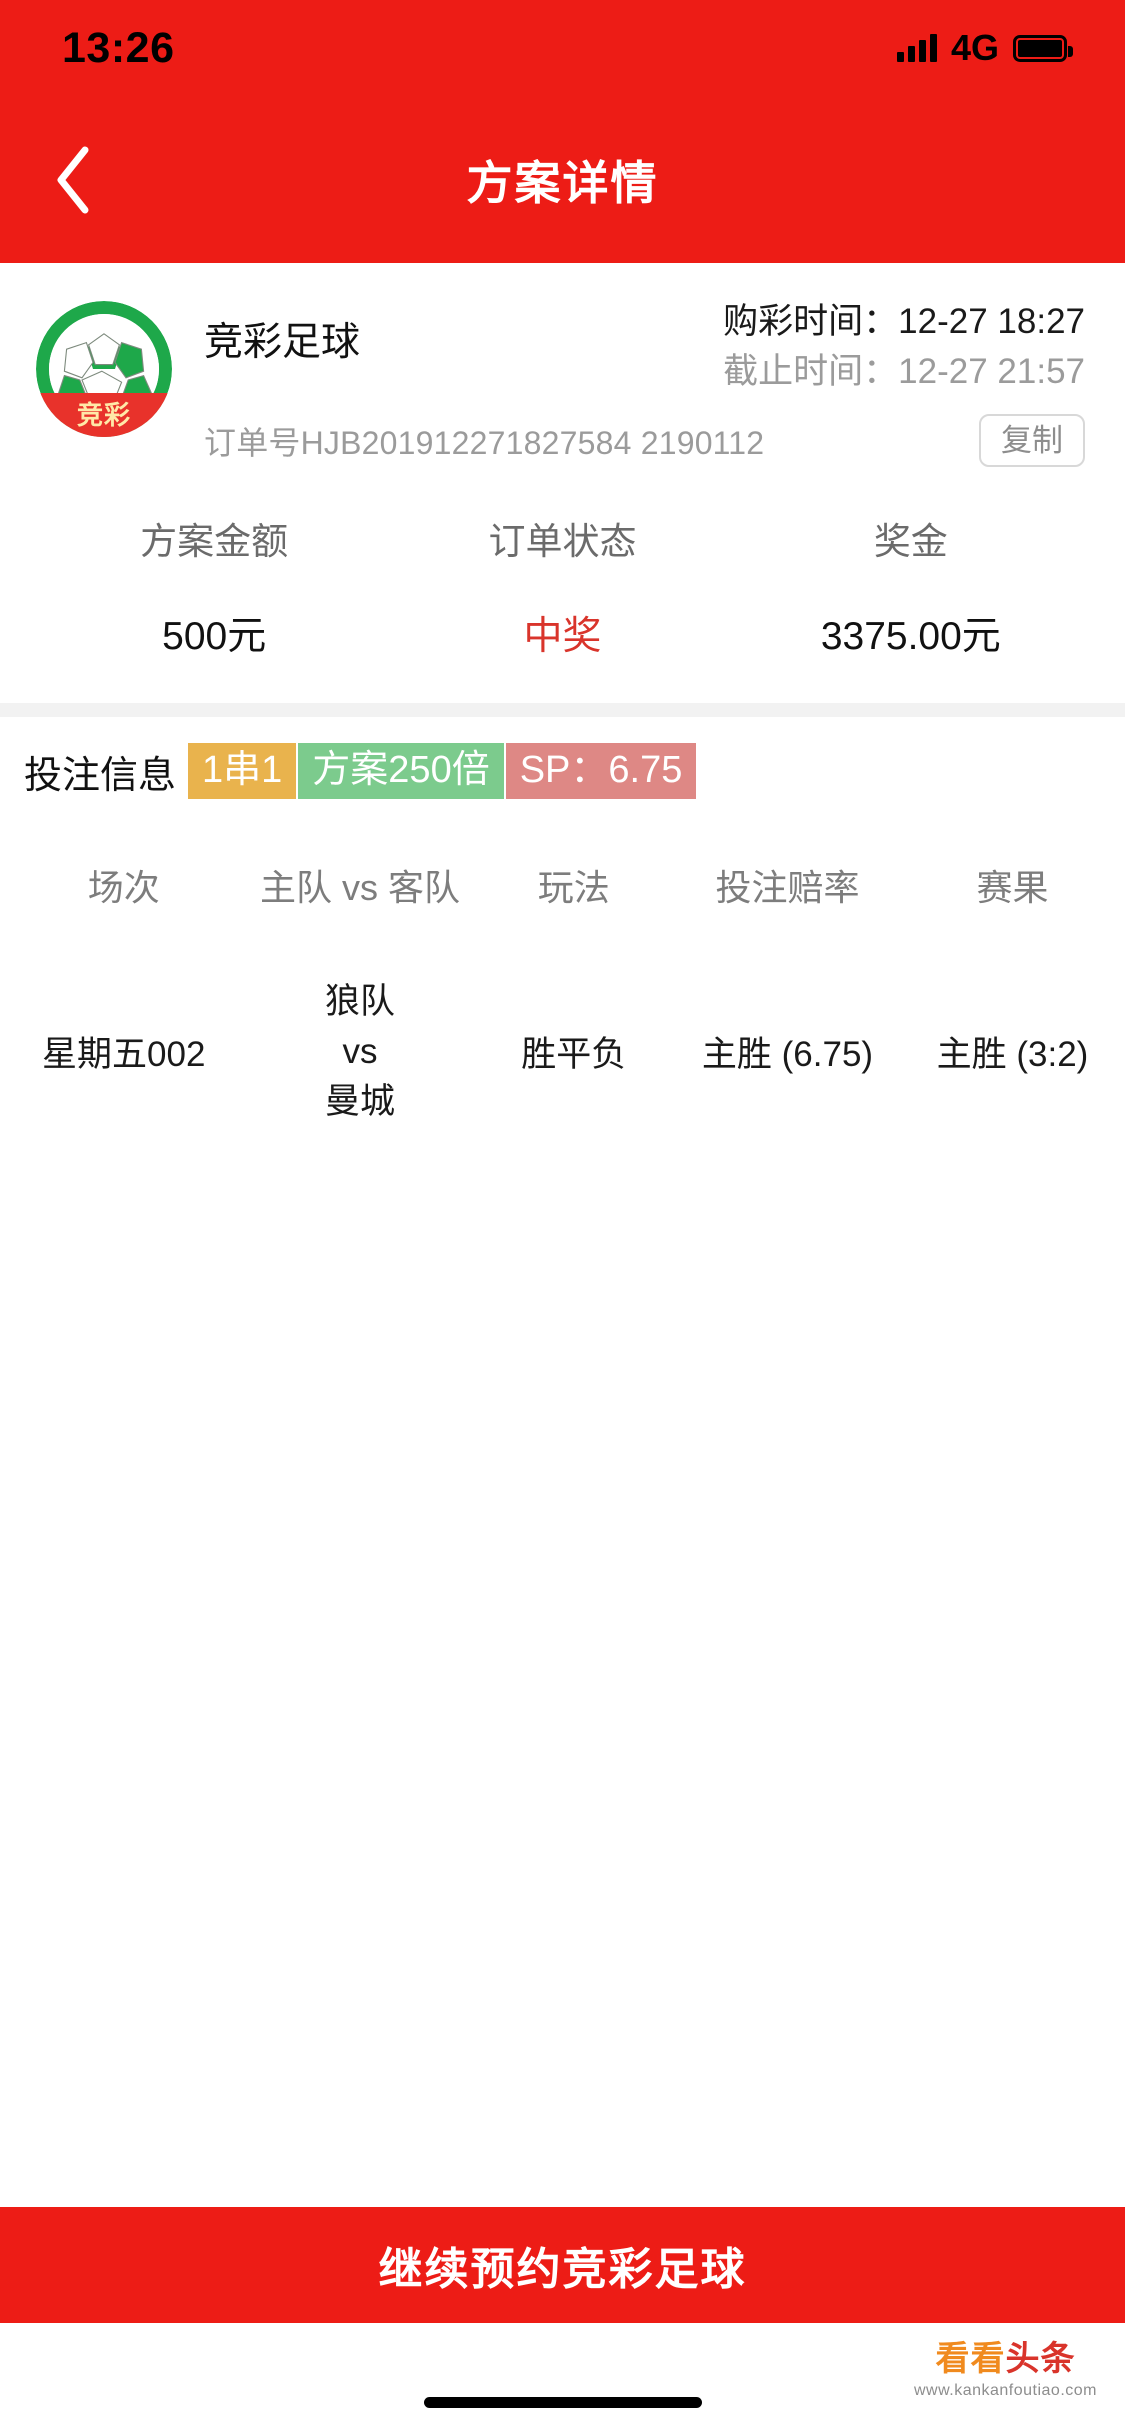 The image size is (1125, 2436). Describe the element at coordinates (104, 415) in the screenshot. I see `logo-badge: 竞彩` at that location.